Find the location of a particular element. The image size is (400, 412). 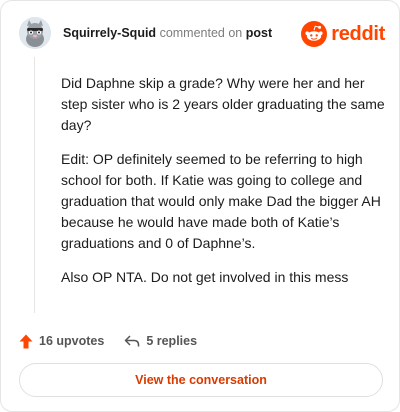

upvote-button: 16 upvotes is located at coordinates (61, 341).